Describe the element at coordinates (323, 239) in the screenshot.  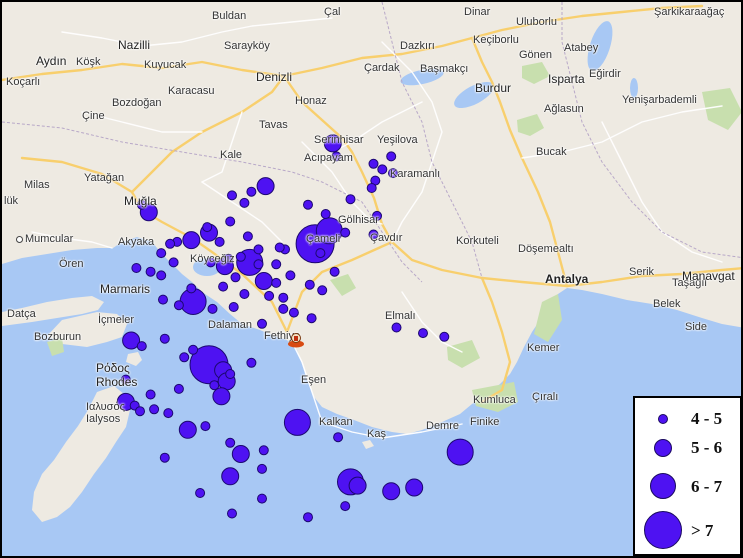
I see `place-label: Çameli` at that location.